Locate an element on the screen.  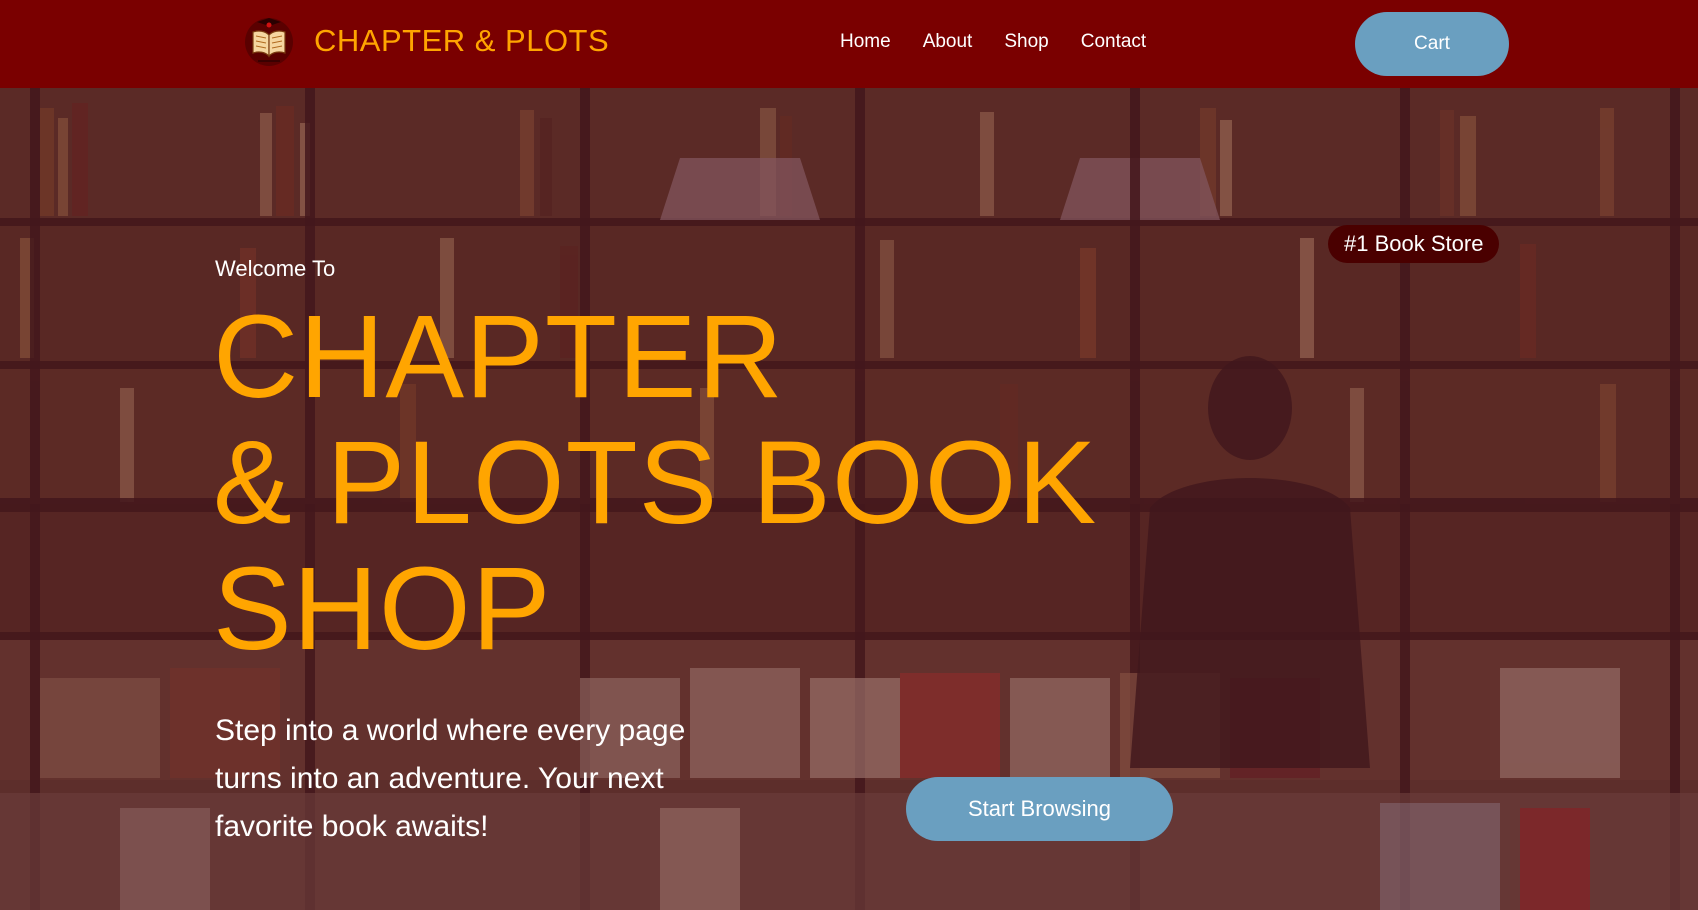
open-book-logo-icon is located at coordinates (269, 42).